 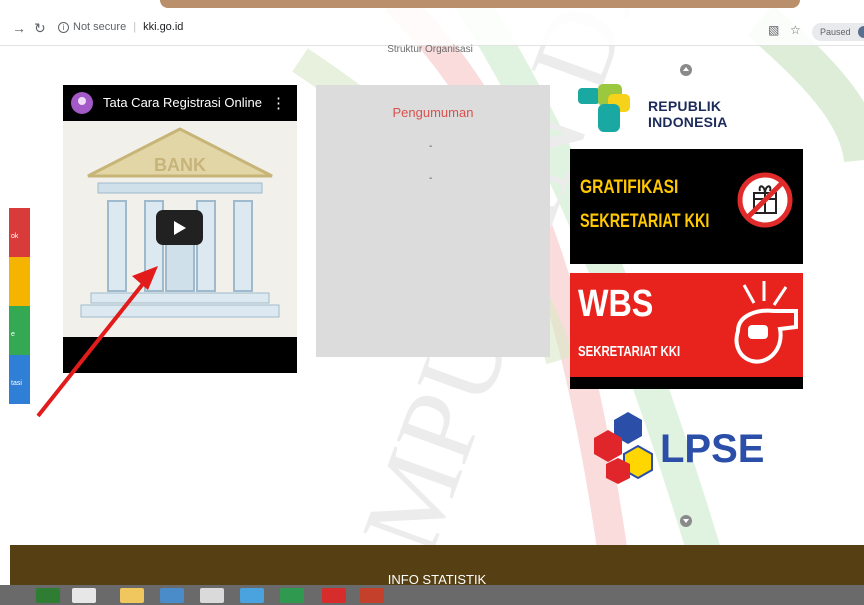 What do you see at coordinates (437, 566) in the screenshot?
I see `footer: INFO STATISTIK` at bounding box center [437, 566].